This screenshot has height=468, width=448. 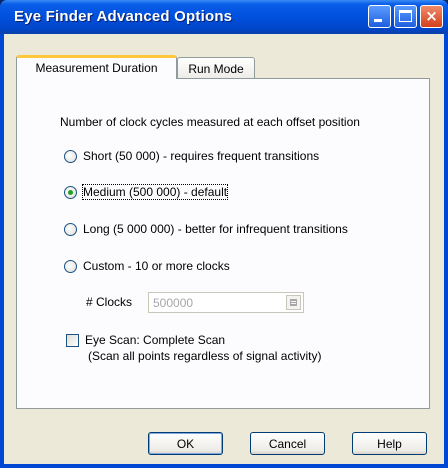 I want to click on maximize-icon, so click(x=405, y=16).